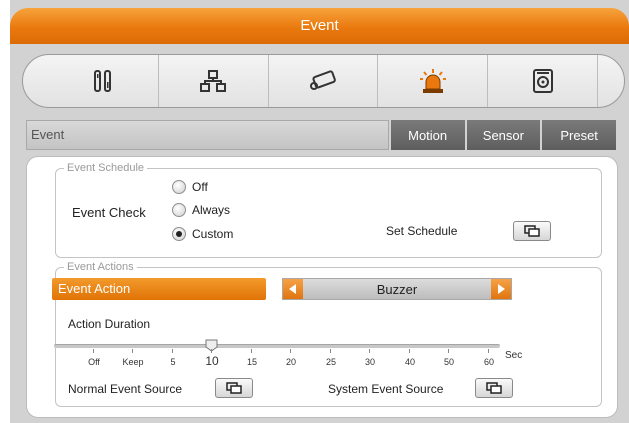 This screenshot has height=423, width=629. I want to click on tick-label: 60, so click(489, 362).